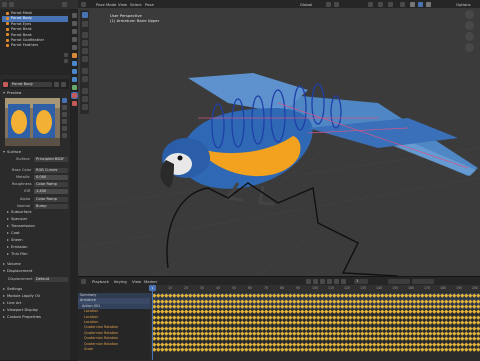 Image resolution: width=480 pixels, height=361 pixels. What do you see at coordinates (51, 170) in the screenshot?
I see `base-color-field: RGB Curves` at bounding box center [51, 170].